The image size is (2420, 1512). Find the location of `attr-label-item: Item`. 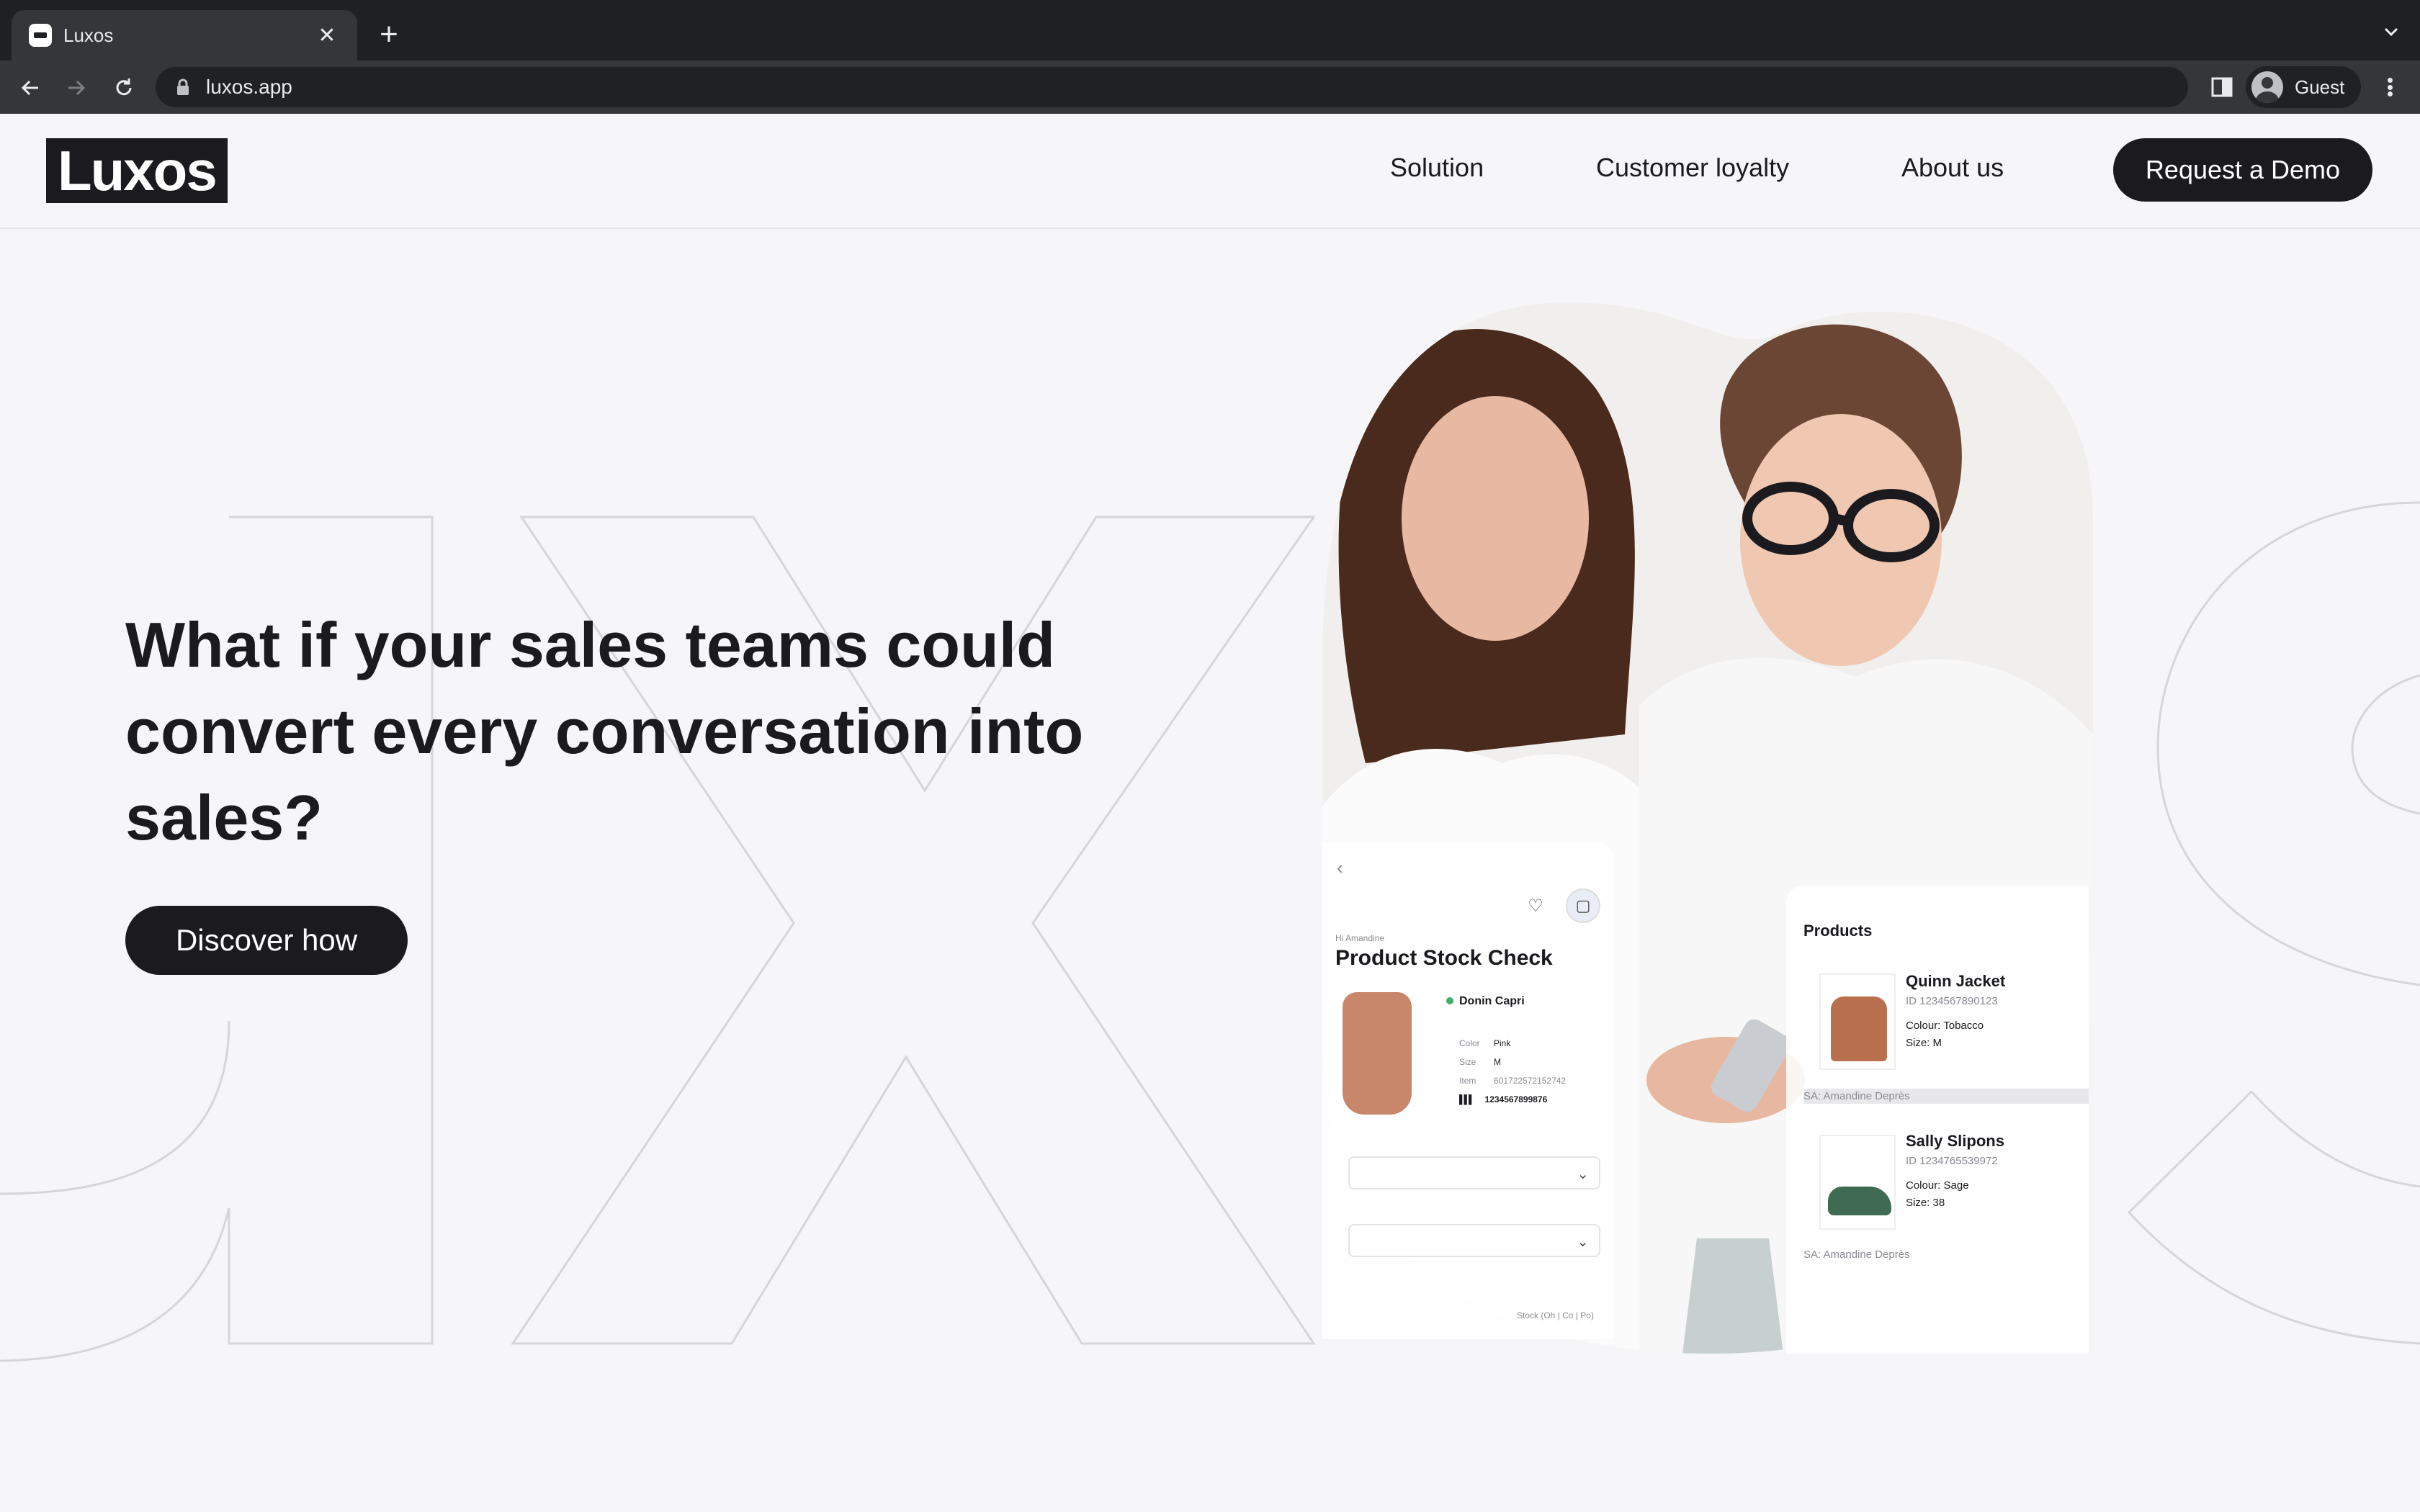

attr-label-item: Item is located at coordinates (1467, 1081).